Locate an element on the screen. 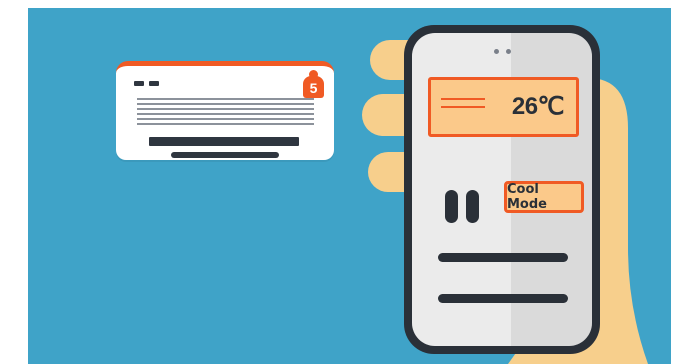  temperature-value: 26℃ is located at coordinates (538, 106).